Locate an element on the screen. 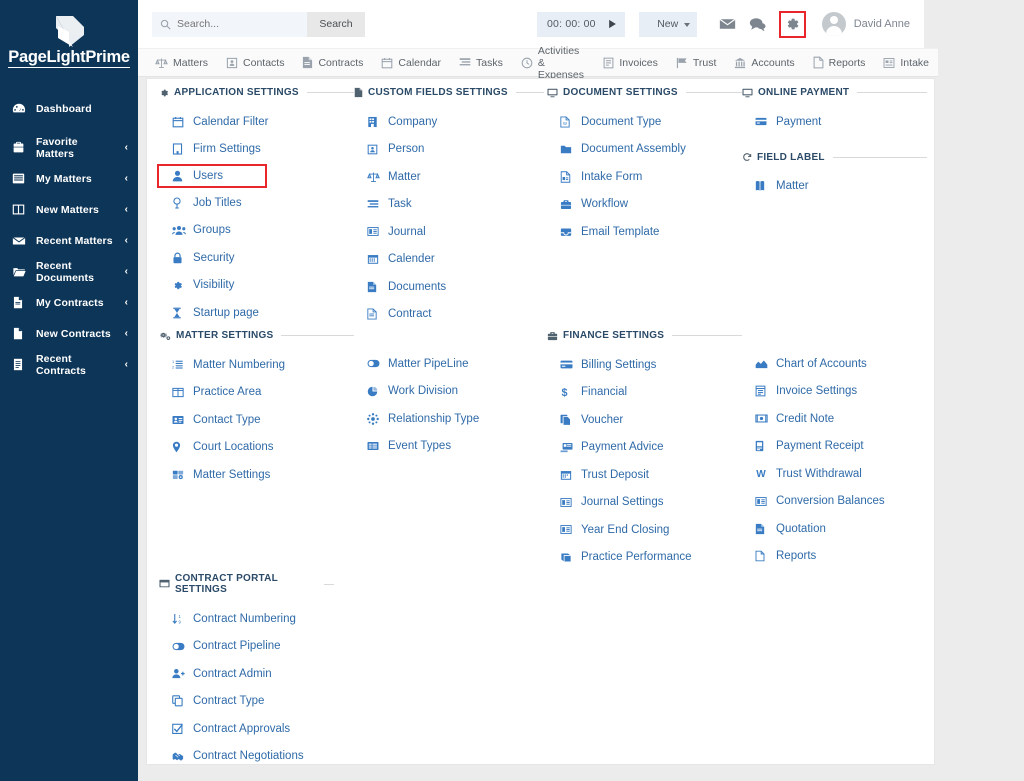  settings-item-contract-admin: Contract Admin is located at coordinates (314, 674).